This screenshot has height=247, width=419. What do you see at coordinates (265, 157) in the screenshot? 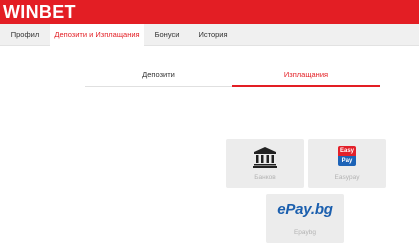
I see `bank-icon` at bounding box center [265, 157].